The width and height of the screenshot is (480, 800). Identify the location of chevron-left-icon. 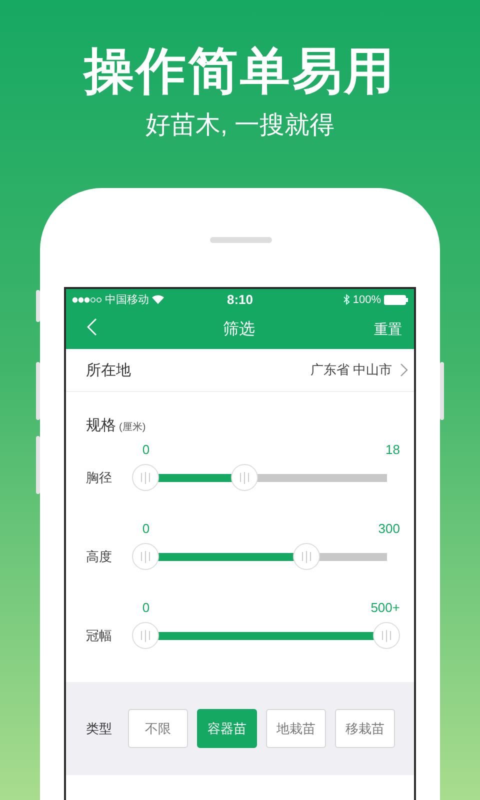
(92, 327).